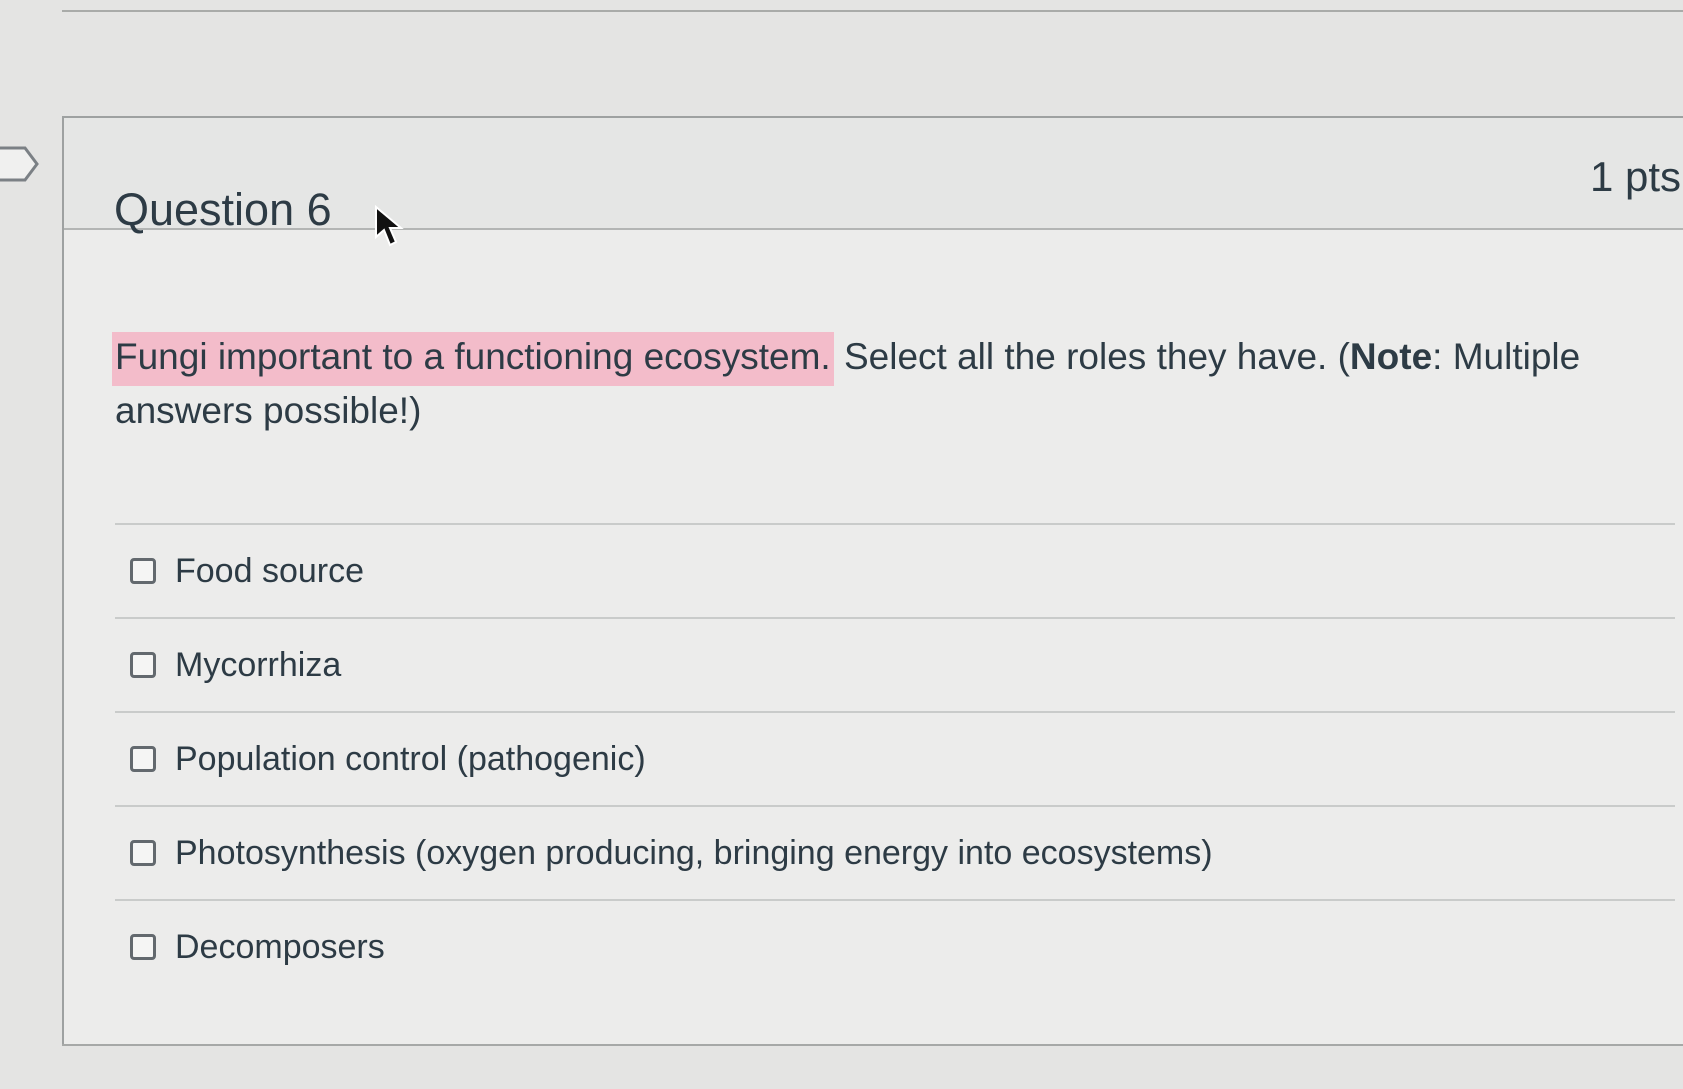  I want to click on answer-option-population-control: Population control (pathogenic), so click(895, 758).